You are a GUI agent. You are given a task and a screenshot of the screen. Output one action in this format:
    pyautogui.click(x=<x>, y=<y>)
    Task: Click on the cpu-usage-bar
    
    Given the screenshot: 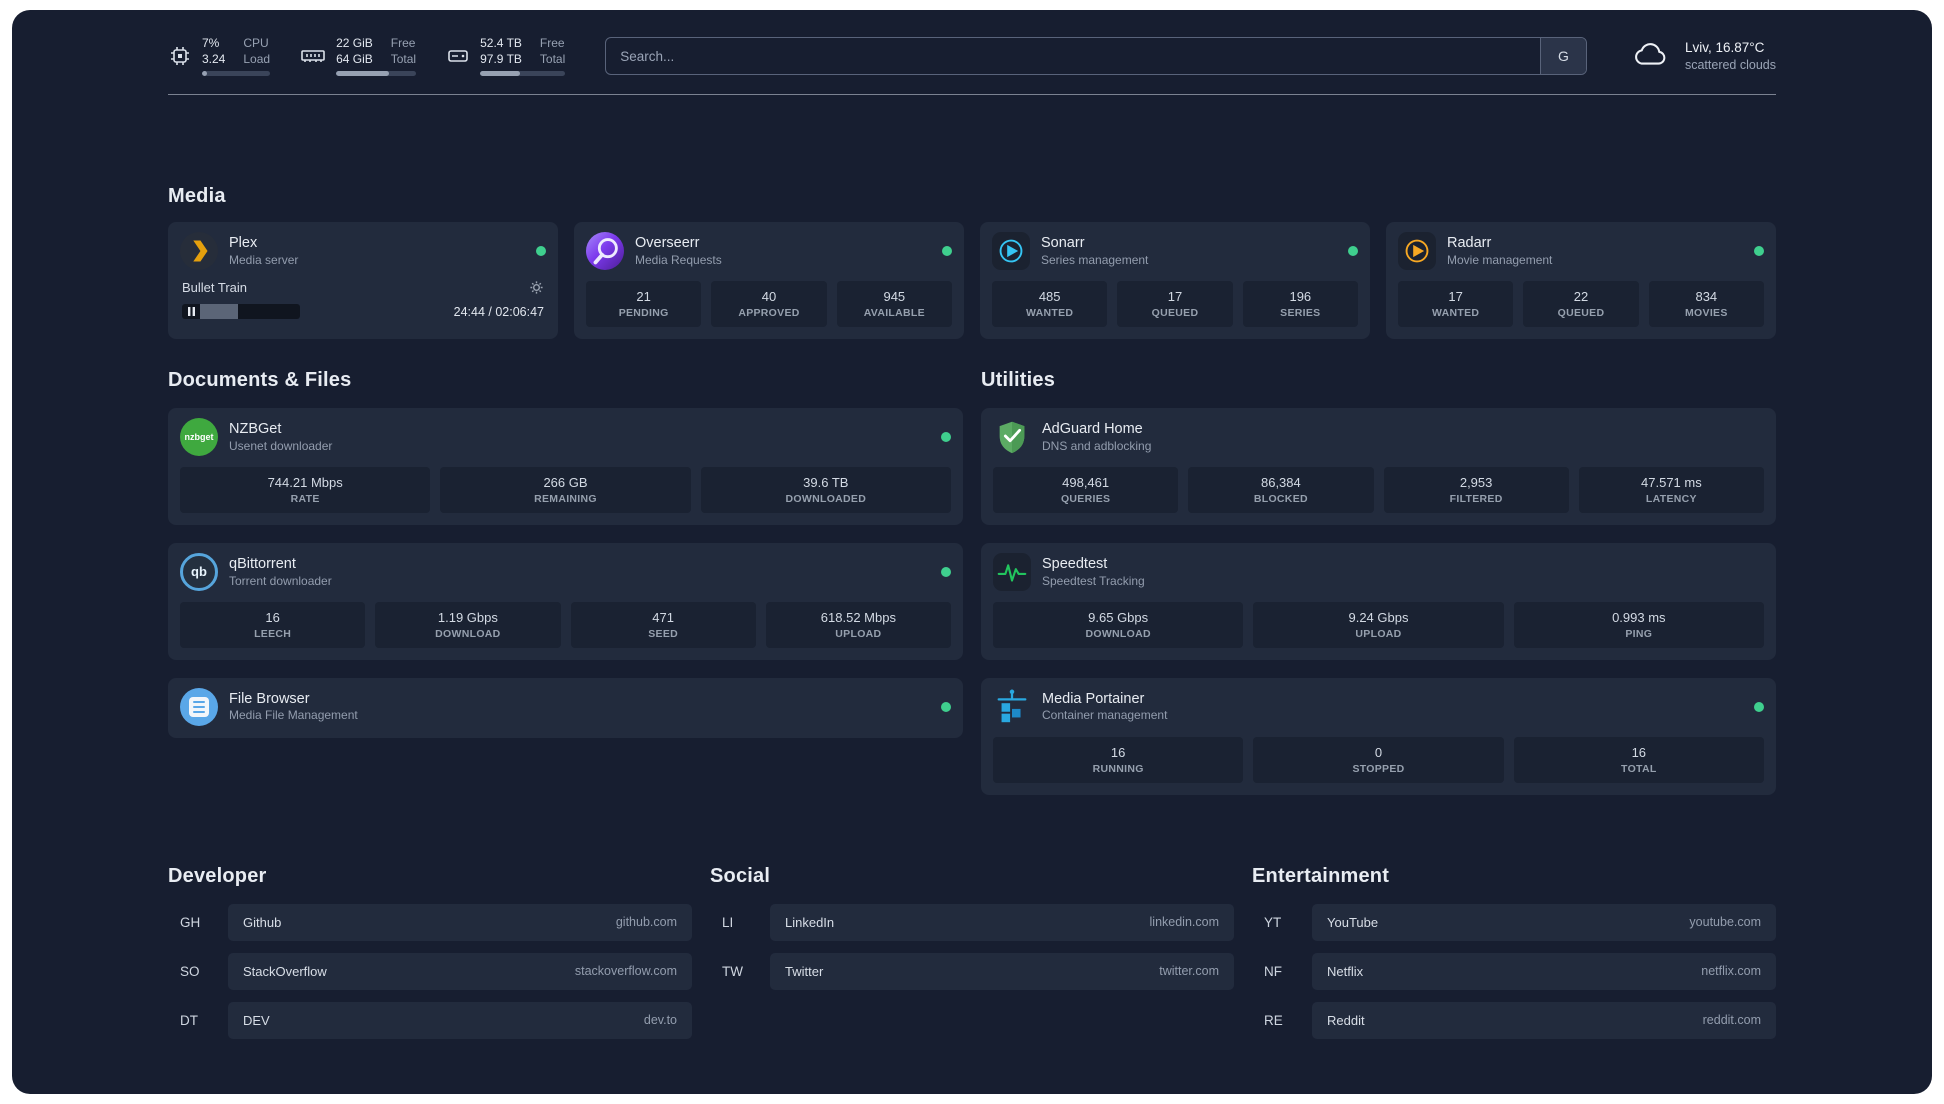 What is the action you would take?
    pyautogui.click(x=236, y=74)
    